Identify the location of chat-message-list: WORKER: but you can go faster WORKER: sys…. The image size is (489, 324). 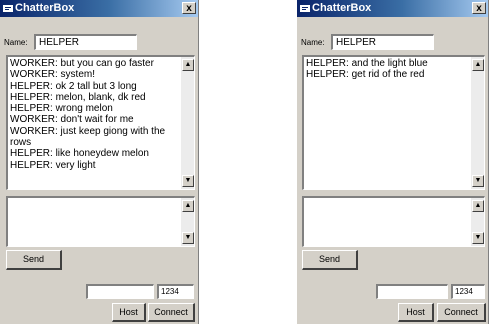
(95, 114).